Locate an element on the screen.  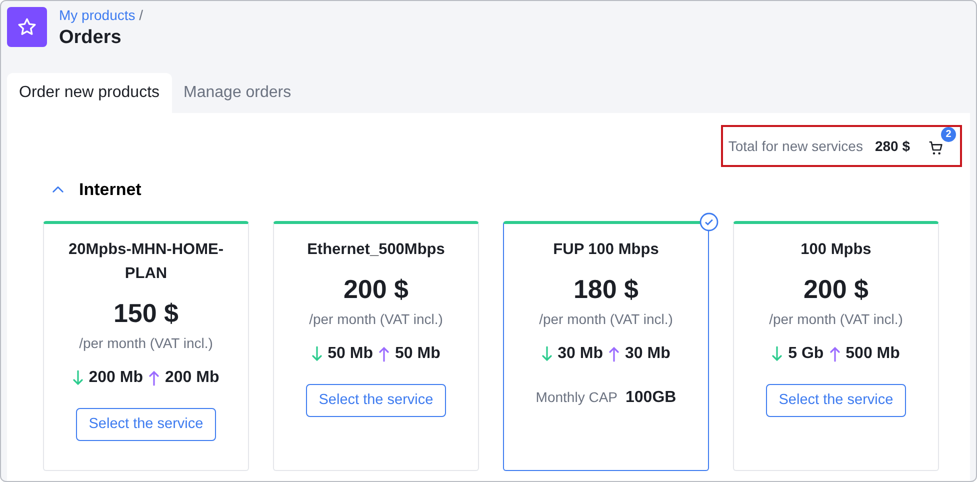
plan-name: 20Mpbs-MHN-HOME-PLAN is located at coordinates (146, 262).